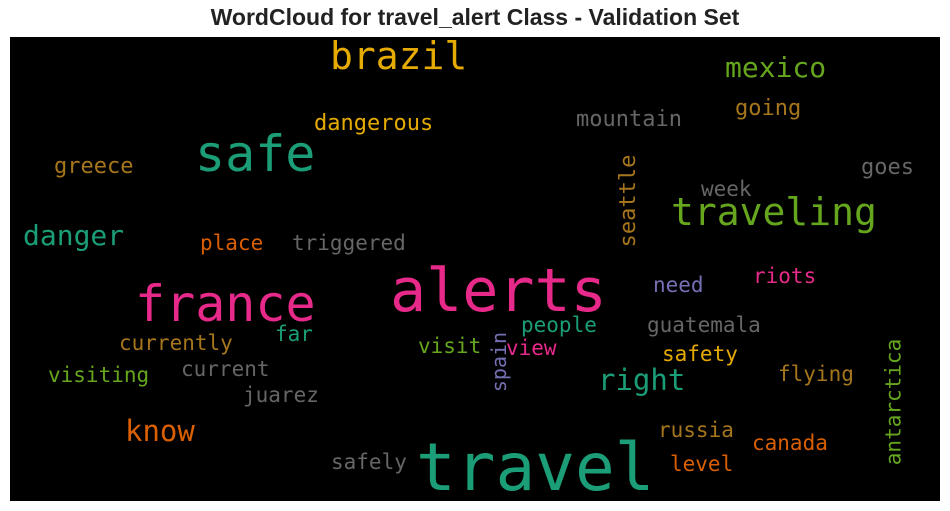 The width and height of the screenshot is (950, 511). What do you see at coordinates (702, 464) in the screenshot?
I see `word-level: level` at bounding box center [702, 464].